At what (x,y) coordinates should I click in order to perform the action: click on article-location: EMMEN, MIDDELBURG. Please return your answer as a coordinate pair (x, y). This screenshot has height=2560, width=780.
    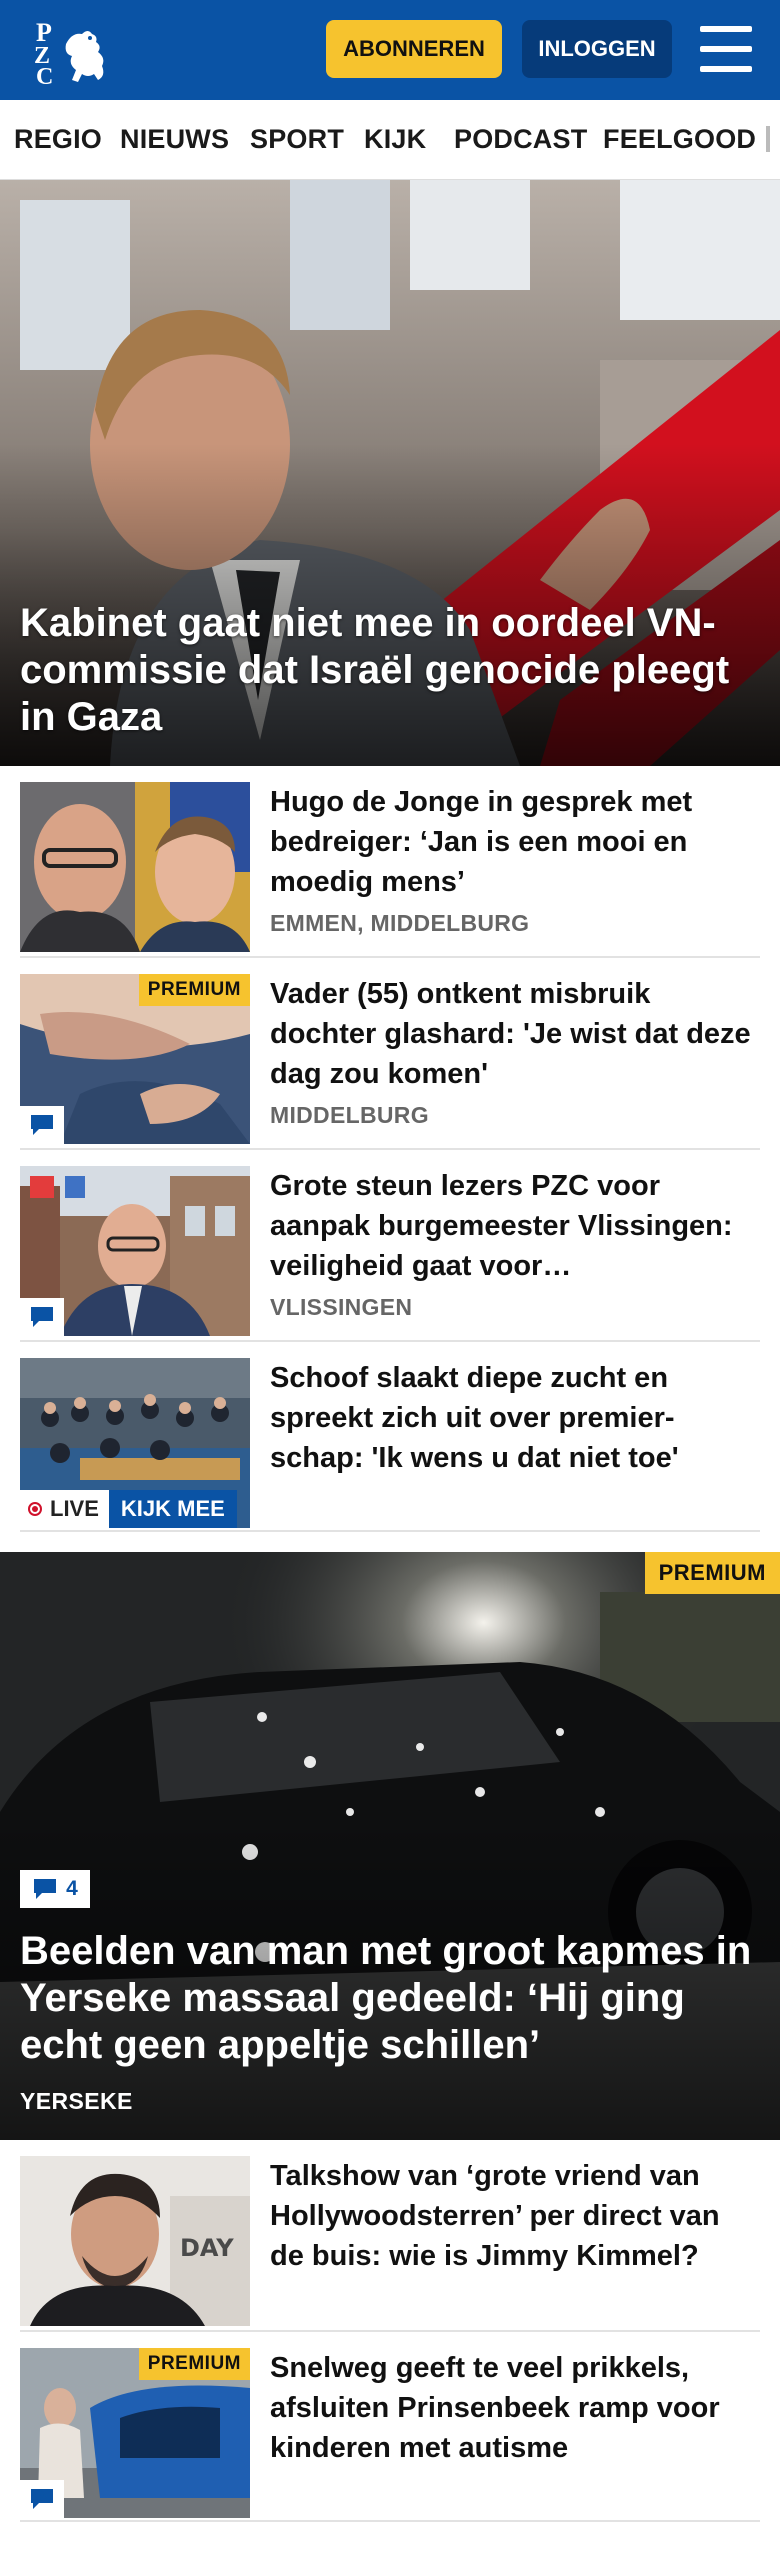
    Looking at the image, I should click on (400, 923).